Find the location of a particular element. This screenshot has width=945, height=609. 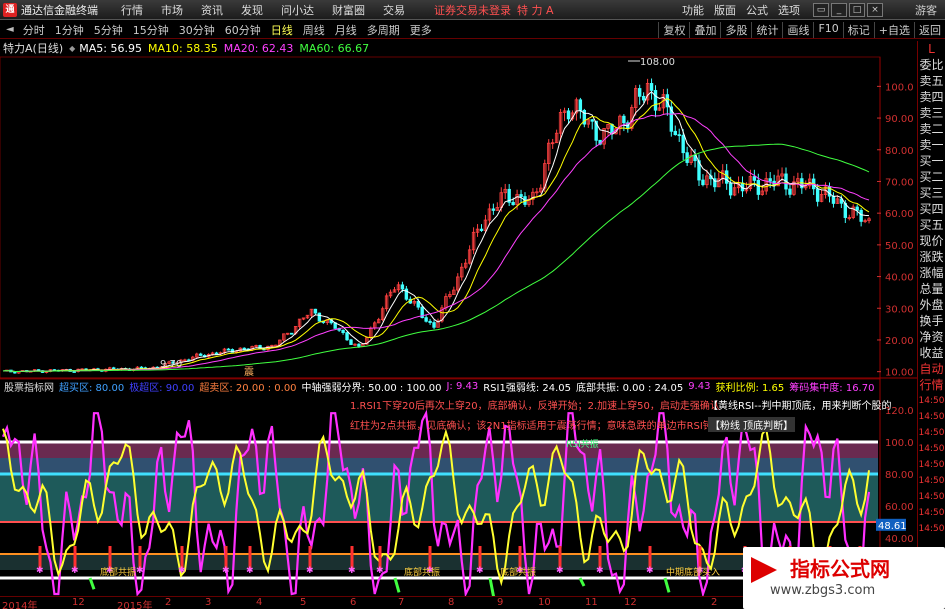

diamond-icon: ◆ is located at coordinates (72, 48).